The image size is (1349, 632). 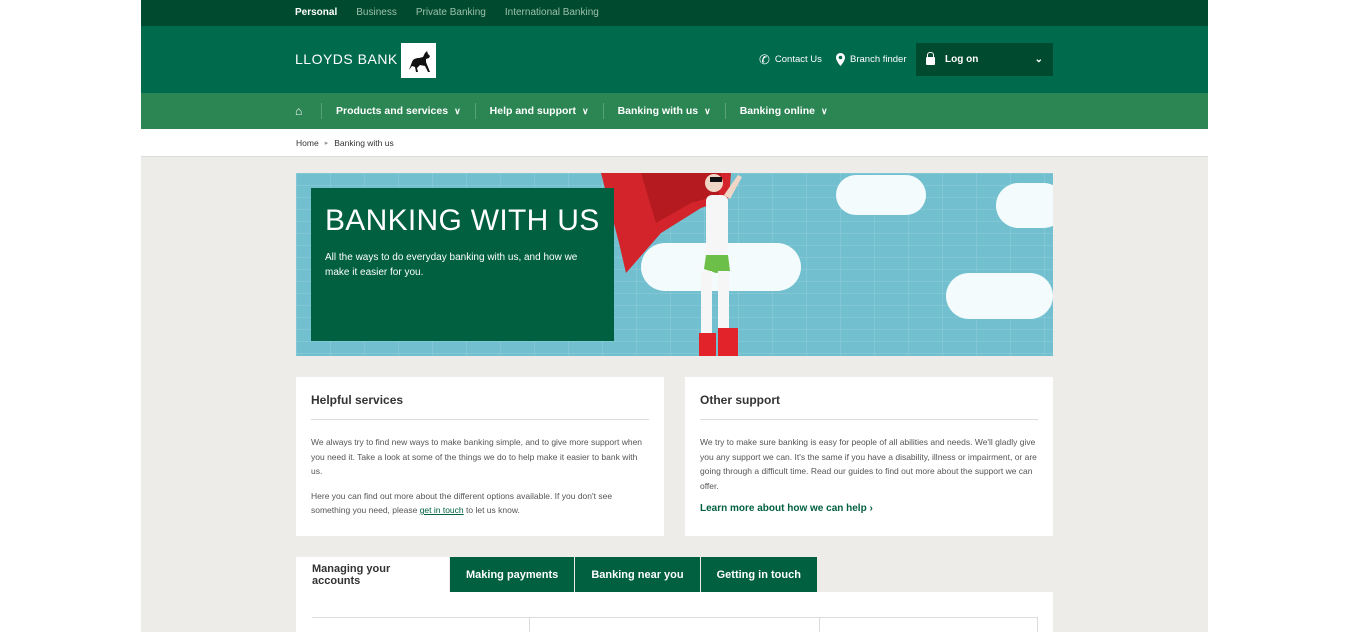 I want to click on tab-panel, so click(x=674, y=612).